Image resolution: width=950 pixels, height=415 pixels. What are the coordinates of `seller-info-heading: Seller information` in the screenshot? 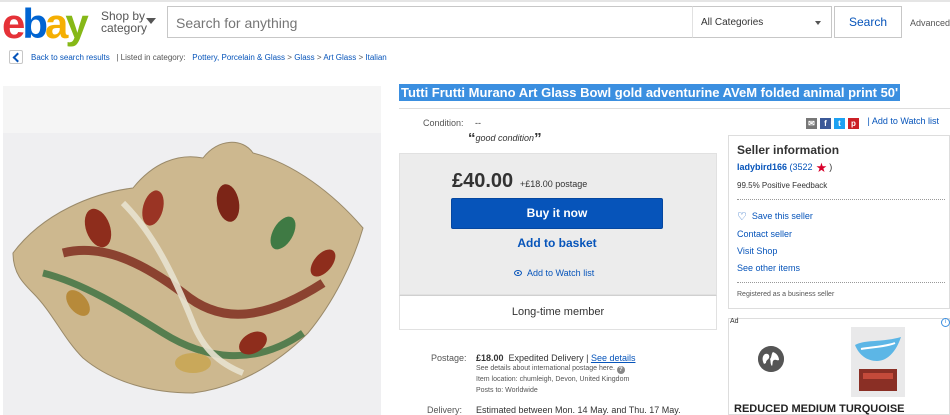 It's located at (788, 150).